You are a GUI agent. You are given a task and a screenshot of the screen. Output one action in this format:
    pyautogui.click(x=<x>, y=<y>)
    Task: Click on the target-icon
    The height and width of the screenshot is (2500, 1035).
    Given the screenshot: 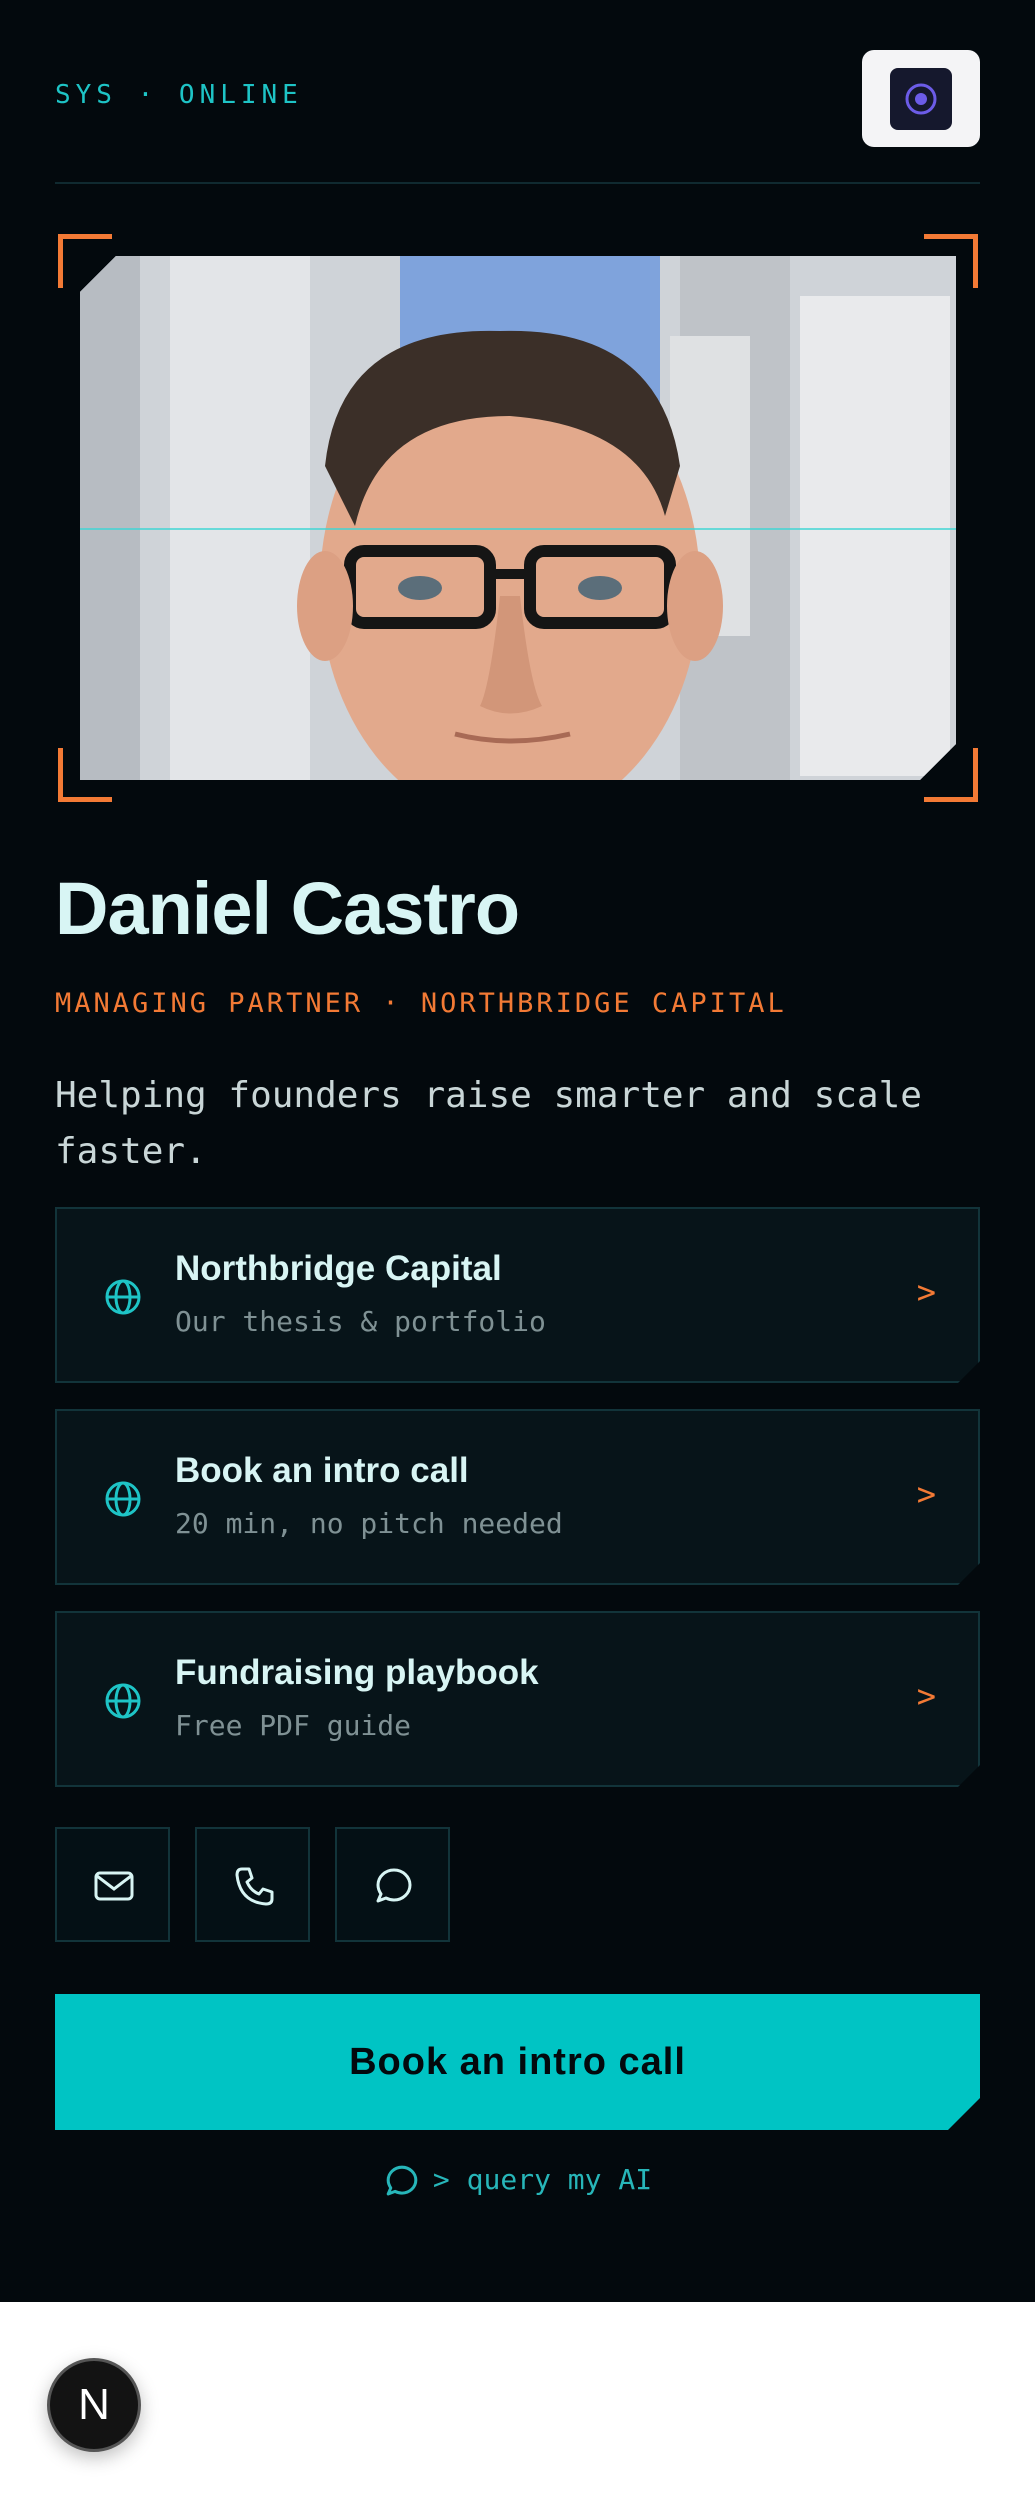 What is the action you would take?
    pyautogui.click(x=921, y=99)
    